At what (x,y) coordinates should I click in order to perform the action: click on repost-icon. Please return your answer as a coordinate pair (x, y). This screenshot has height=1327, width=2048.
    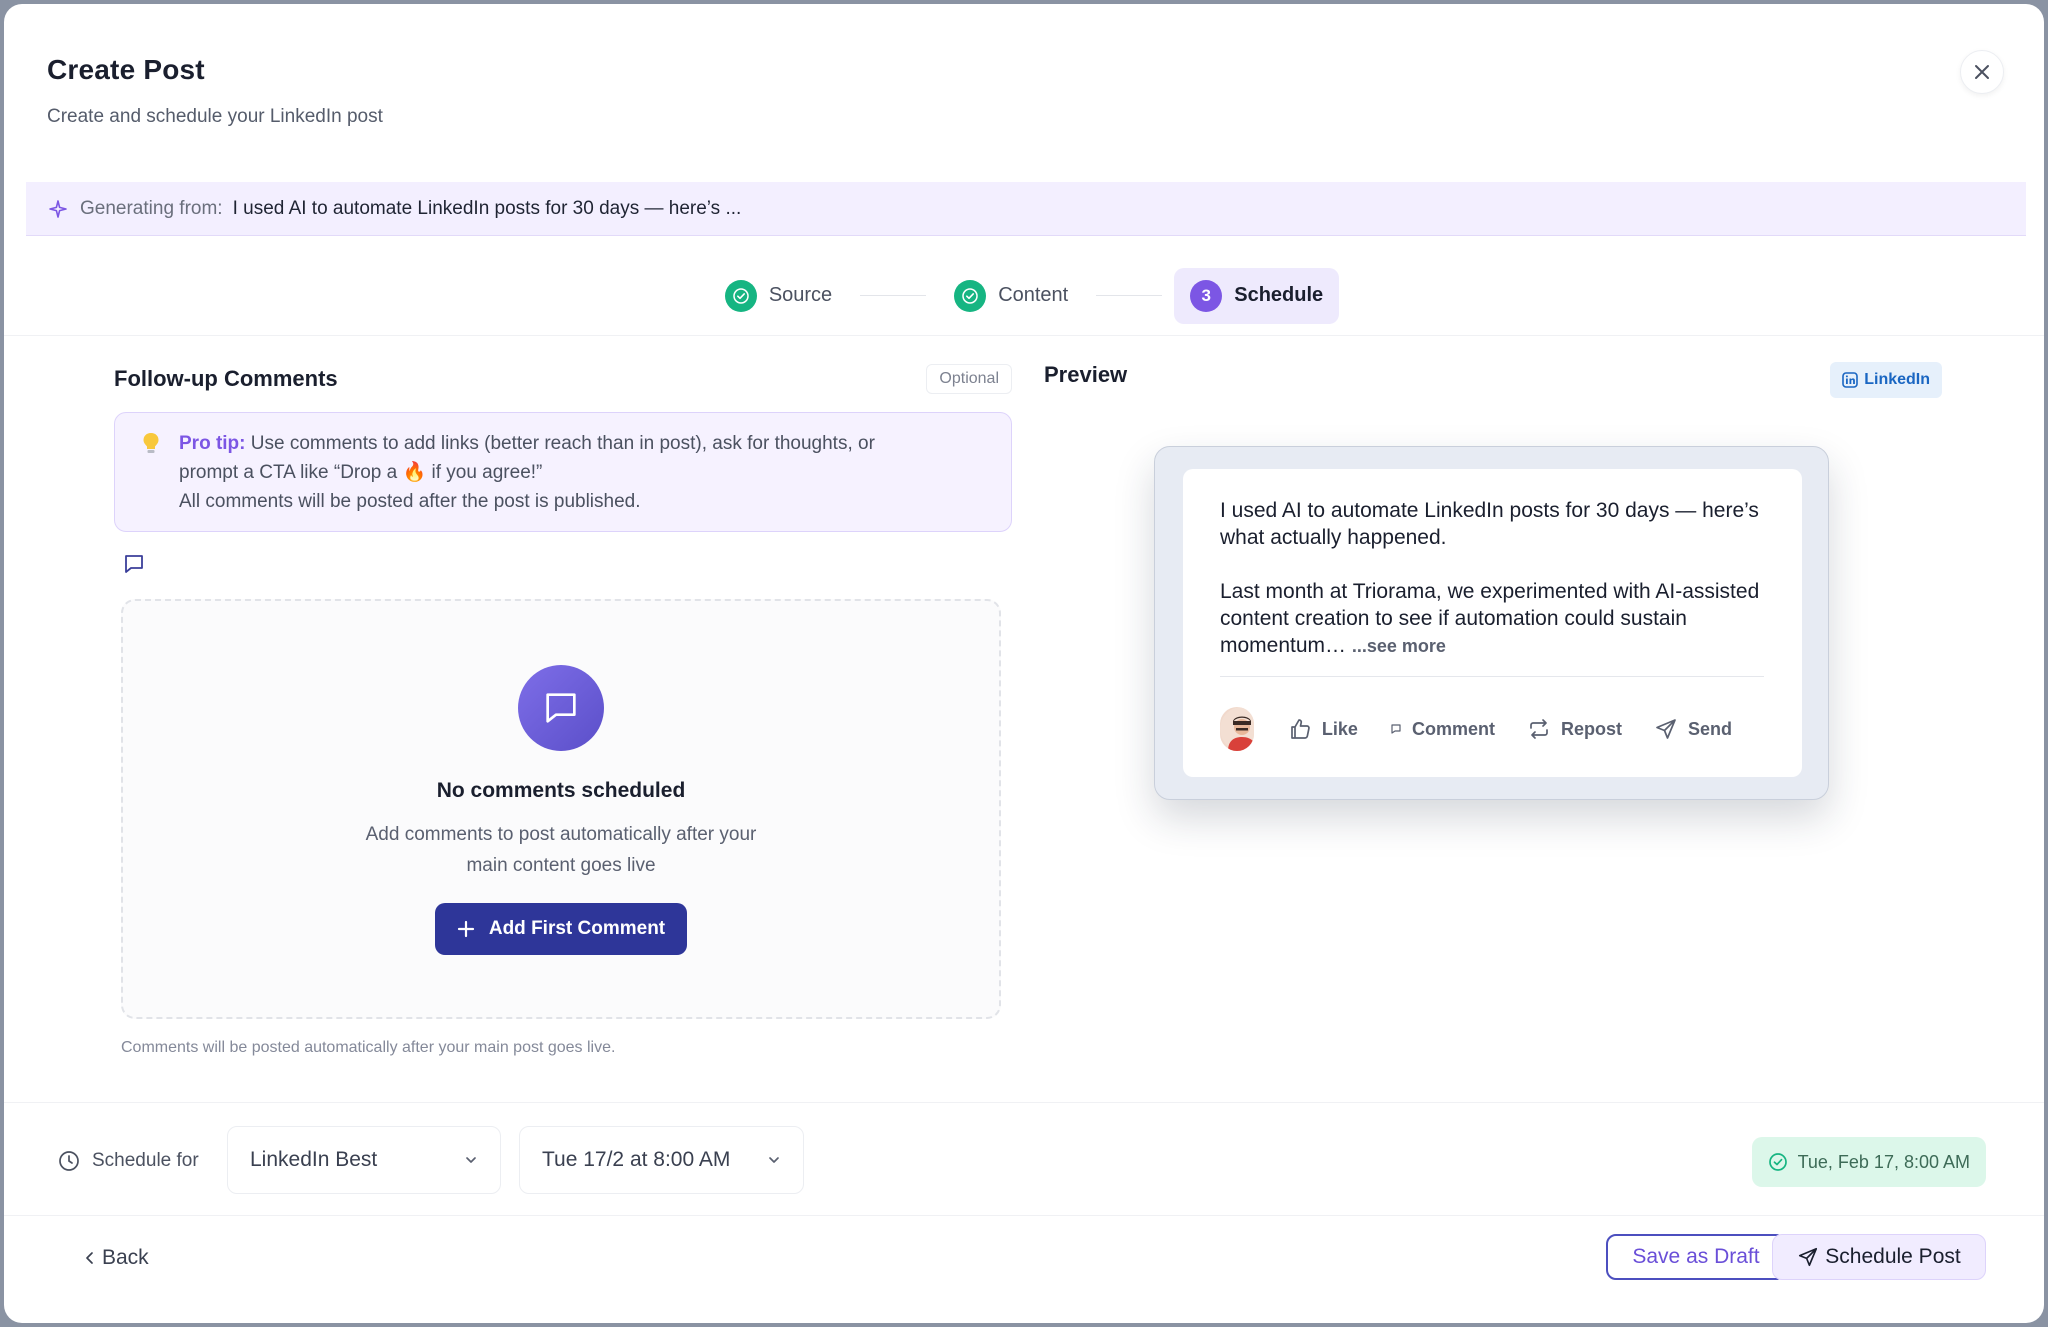
    Looking at the image, I should click on (1539, 729).